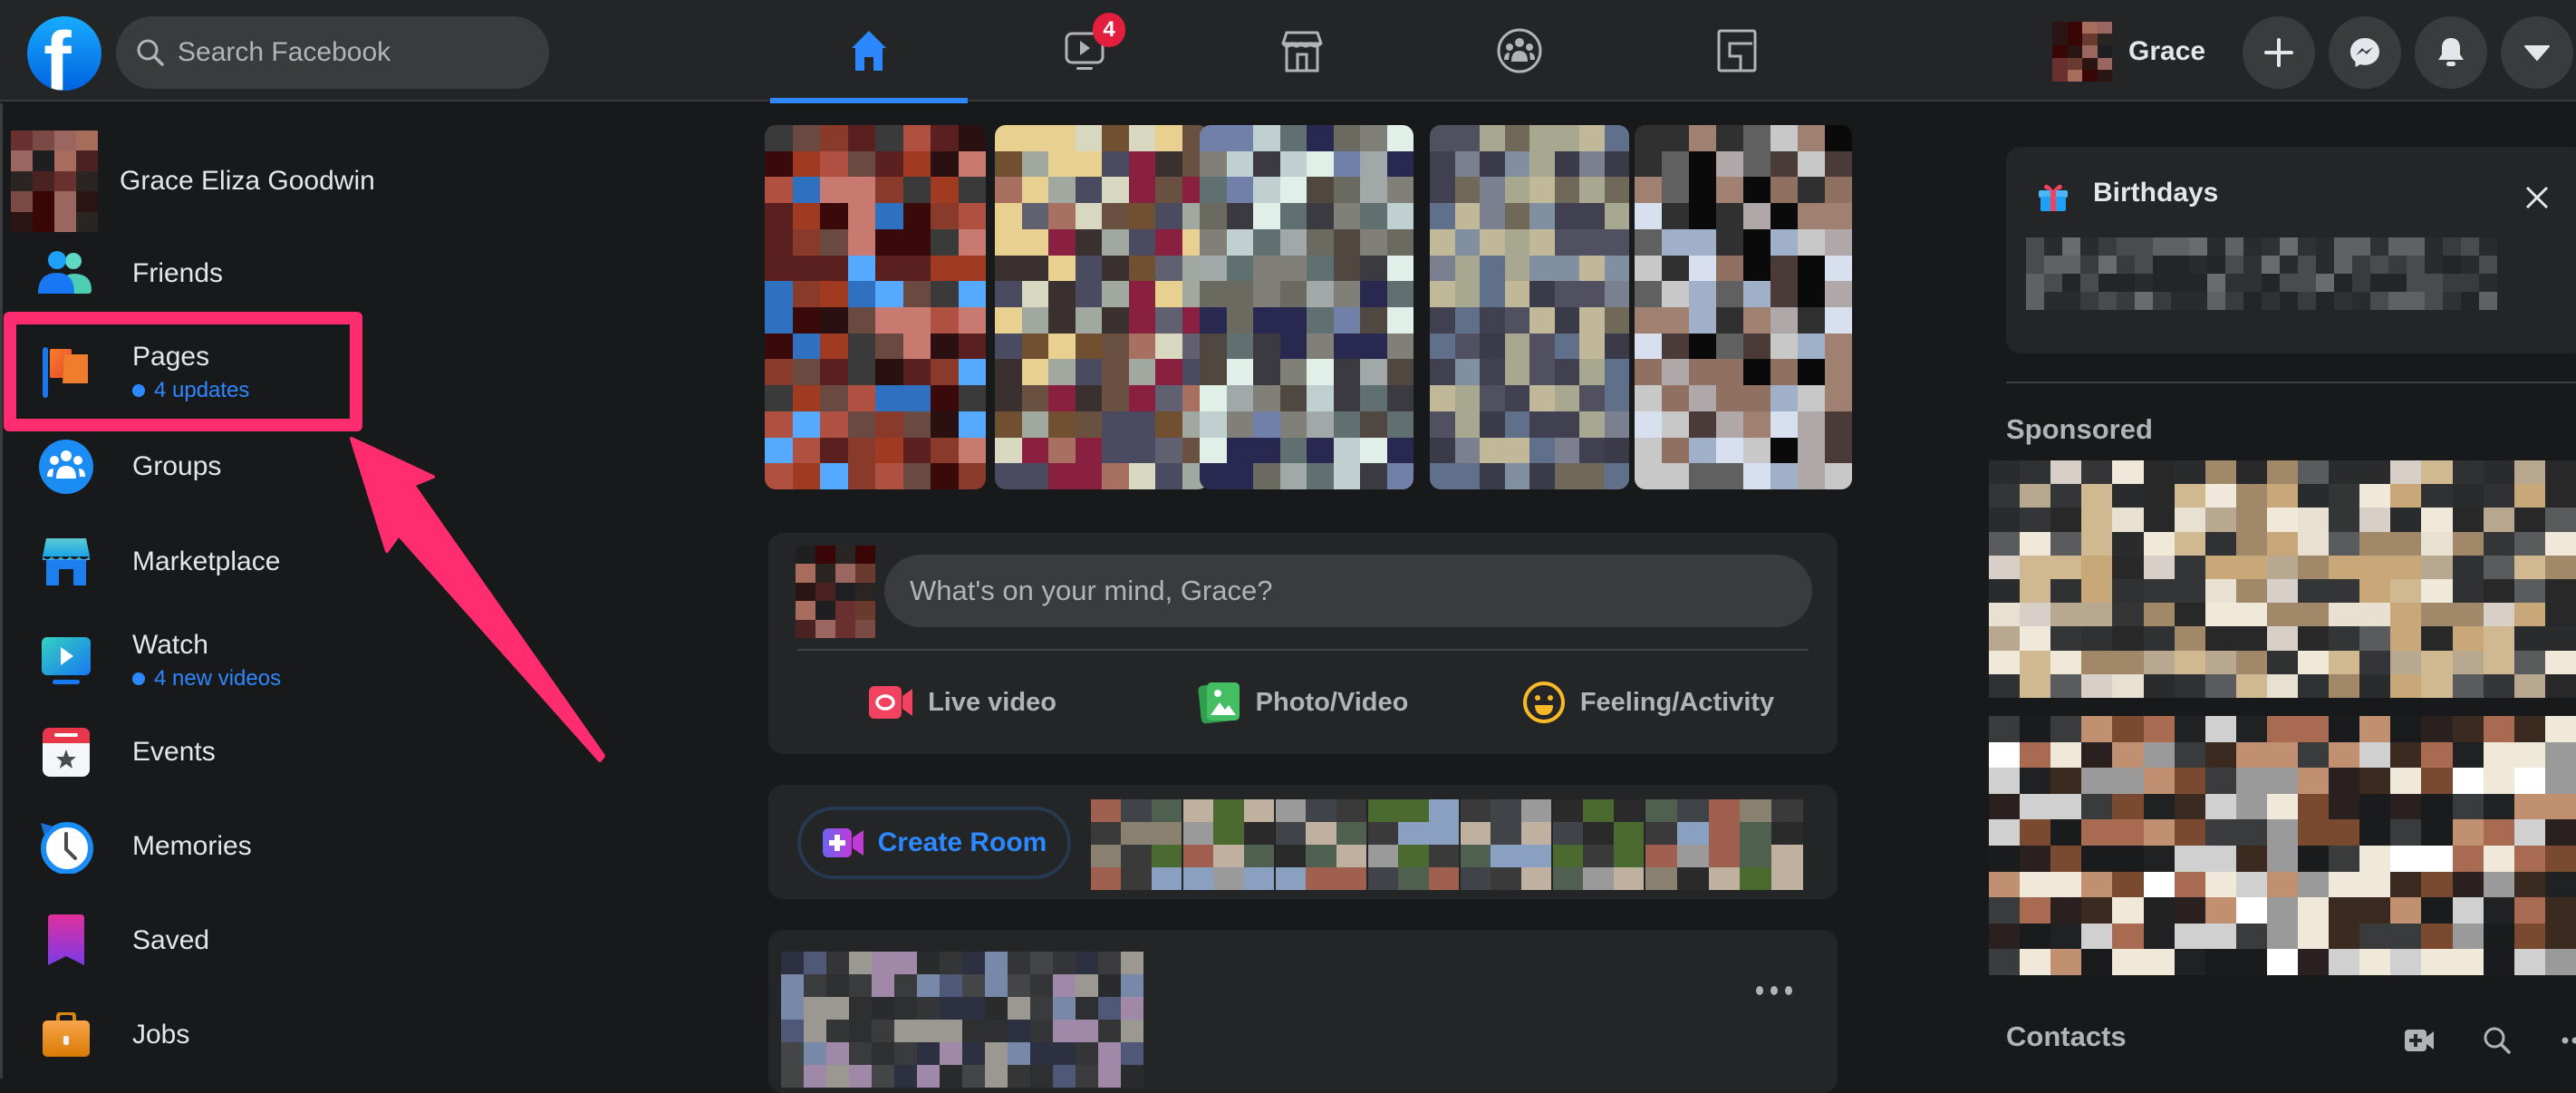  What do you see at coordinates (206, 561) in the screenshot?
I see `sidebar-item-label: Marketplace` at bounding box center [206, 561].